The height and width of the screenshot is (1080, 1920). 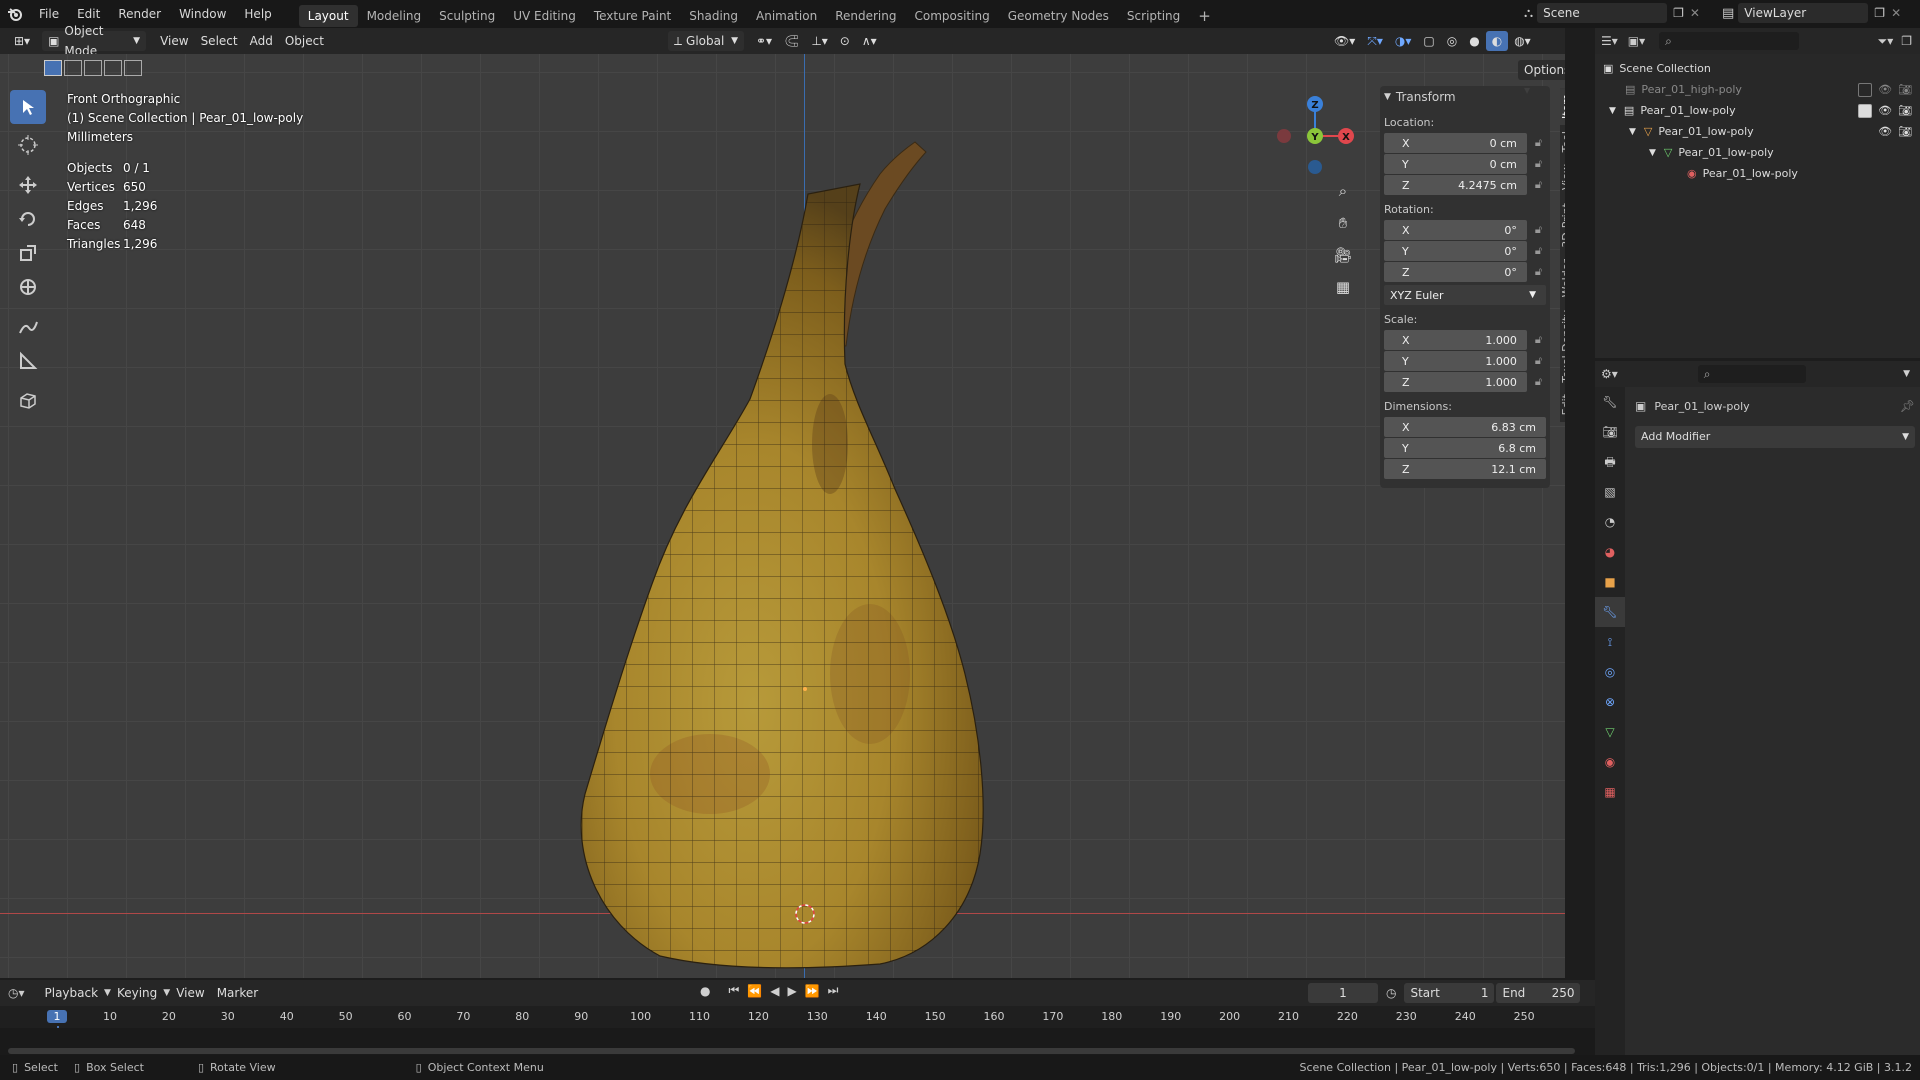 What do you see at coordinates (1391, 993) in the screenshot?
I see `clock-icon: ◷` at bounding box center [1391, 993].